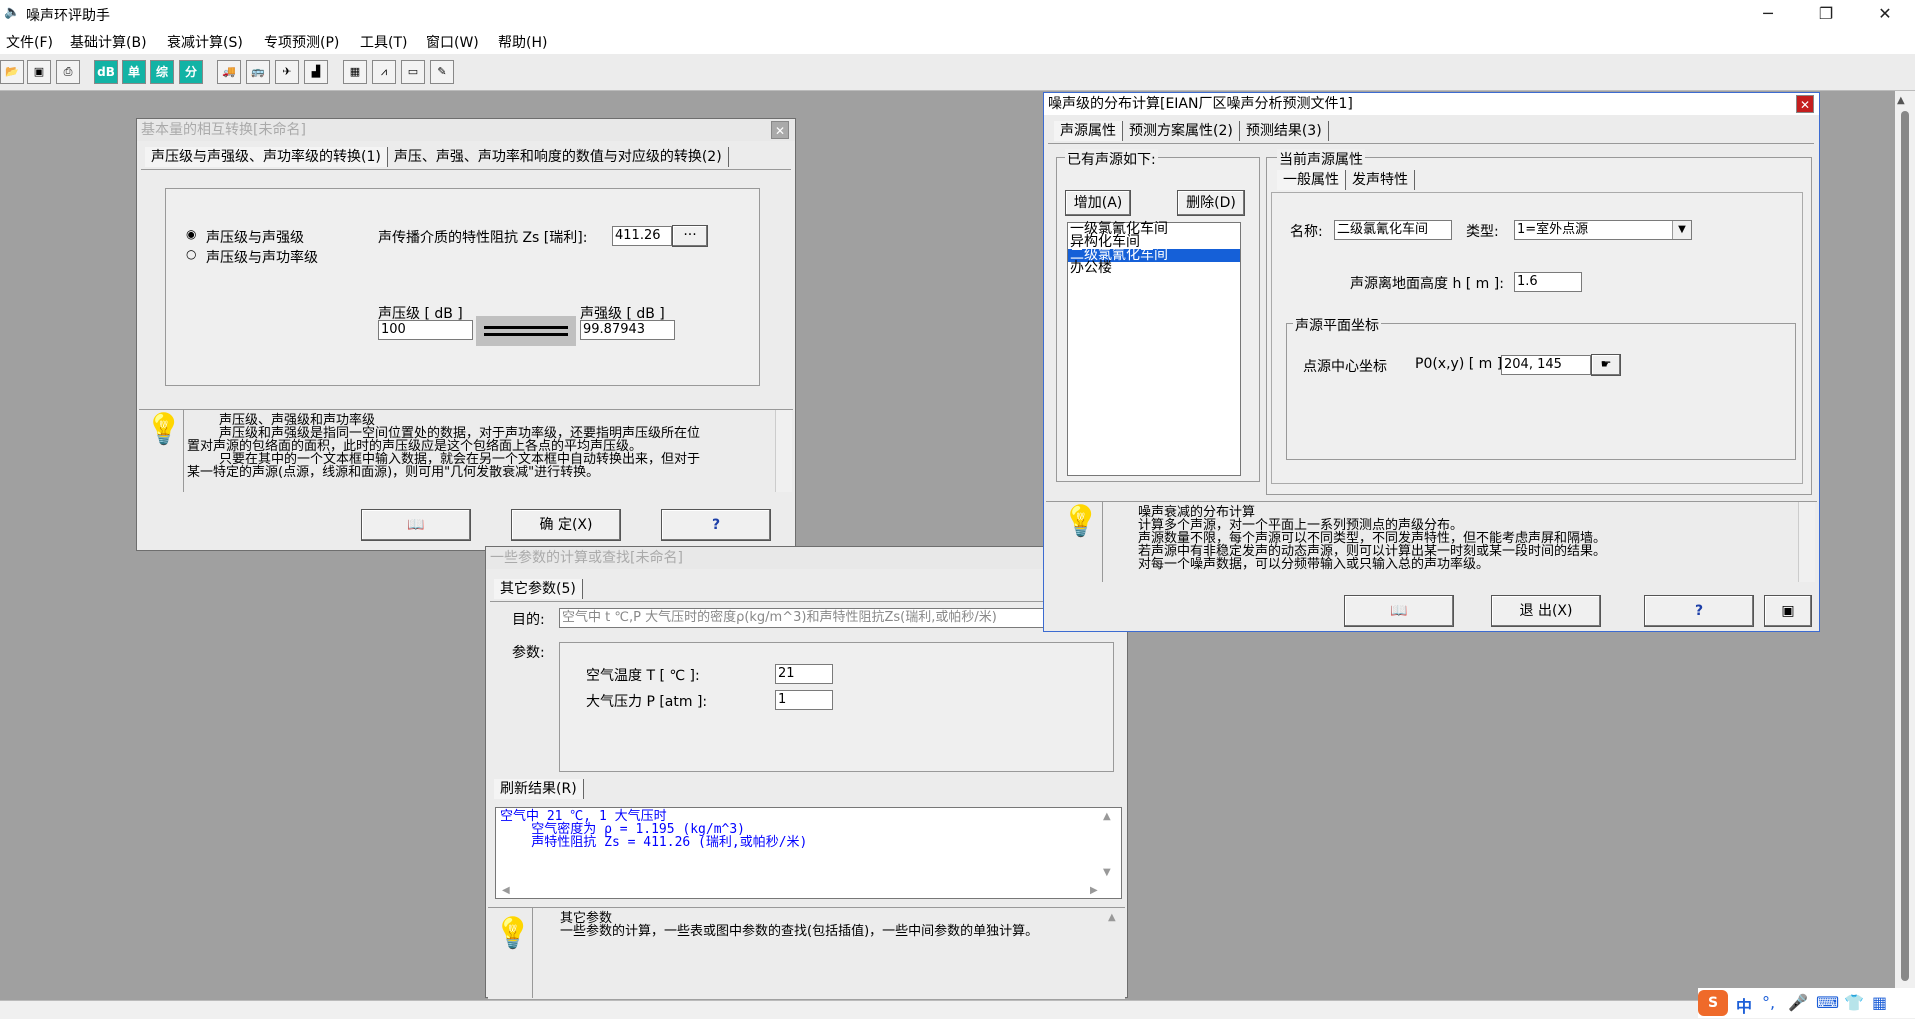 This screenshot has height=1019, width=1915. What do you see at coordinates (466, 130) in the screenshot?
I see `conversion-window-title: 基本量的相互转换[未命名]` at bounding box center [466, 130].